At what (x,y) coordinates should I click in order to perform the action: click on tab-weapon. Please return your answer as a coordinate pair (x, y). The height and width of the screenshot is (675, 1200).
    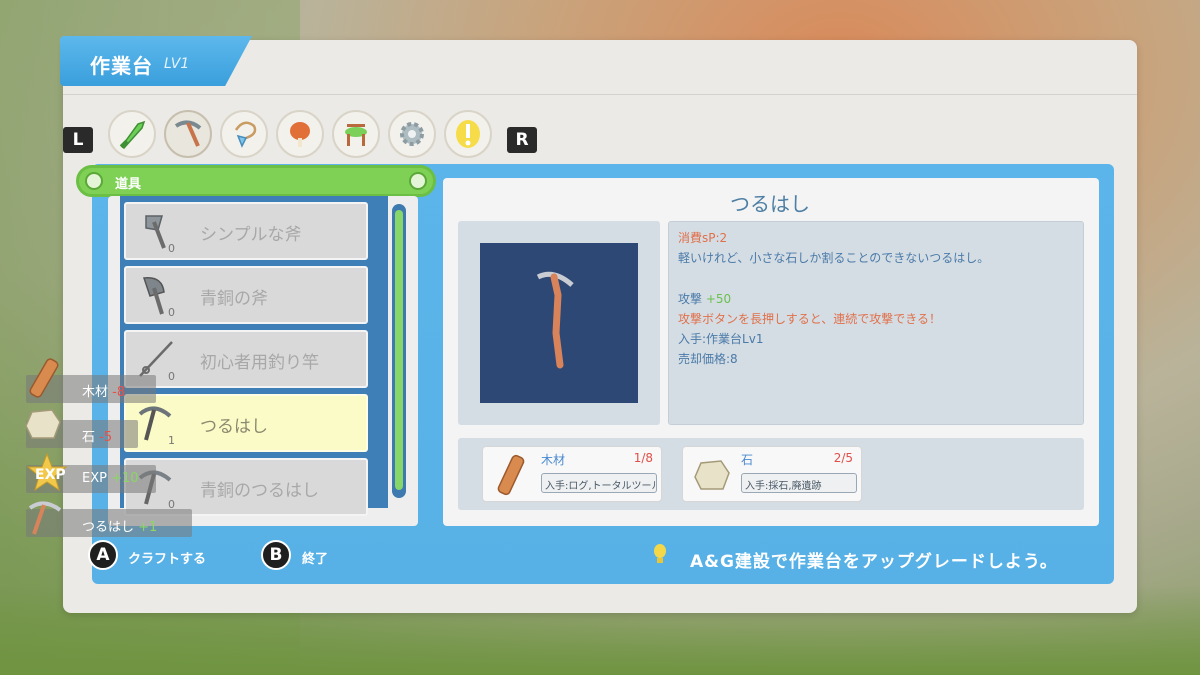
    Looking at the image, I should click on (132, 134).